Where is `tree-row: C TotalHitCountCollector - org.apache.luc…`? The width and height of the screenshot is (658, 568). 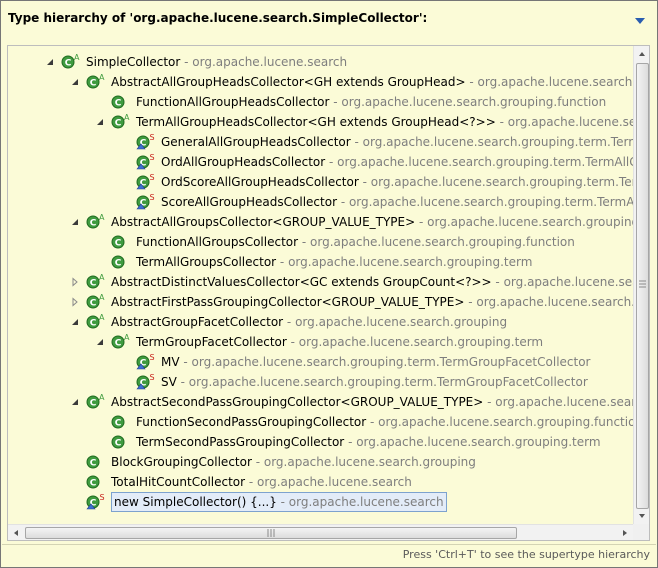
tree-row: C TotalHitCountCollector - org.apache.luc… is located at coordinates (320, 482).